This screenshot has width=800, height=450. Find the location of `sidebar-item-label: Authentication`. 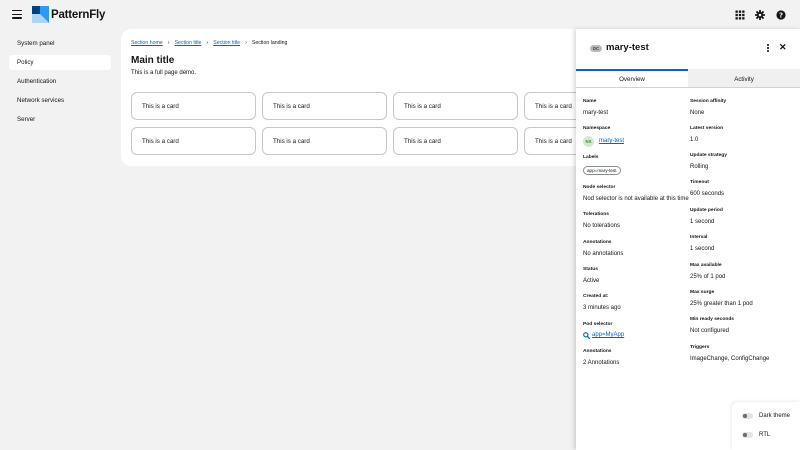

sidebar-item-label: Authentication is located at coordinates (37, 81).